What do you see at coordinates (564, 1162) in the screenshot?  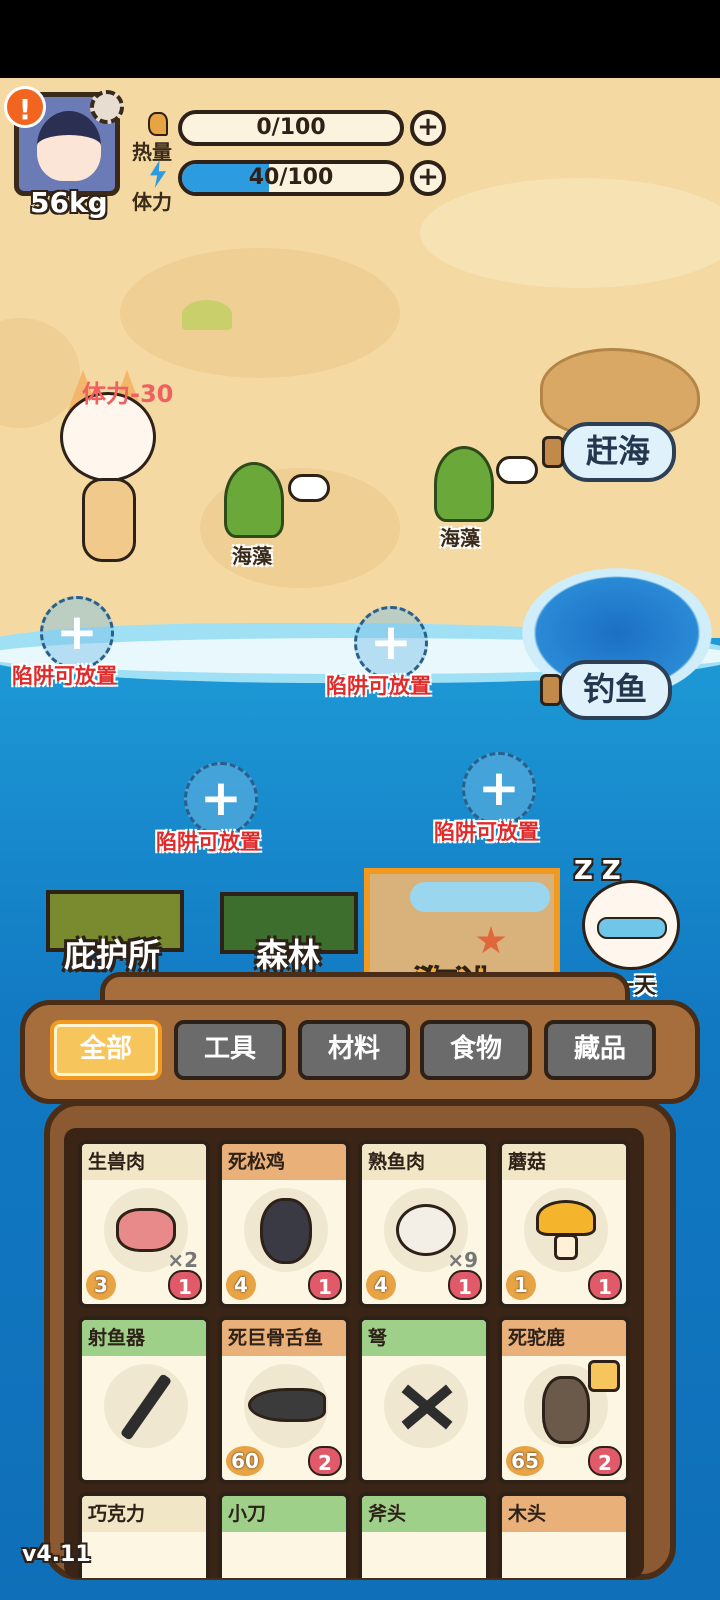 I see `item-name: 蘑菇` at bounding box center [564, 1162].